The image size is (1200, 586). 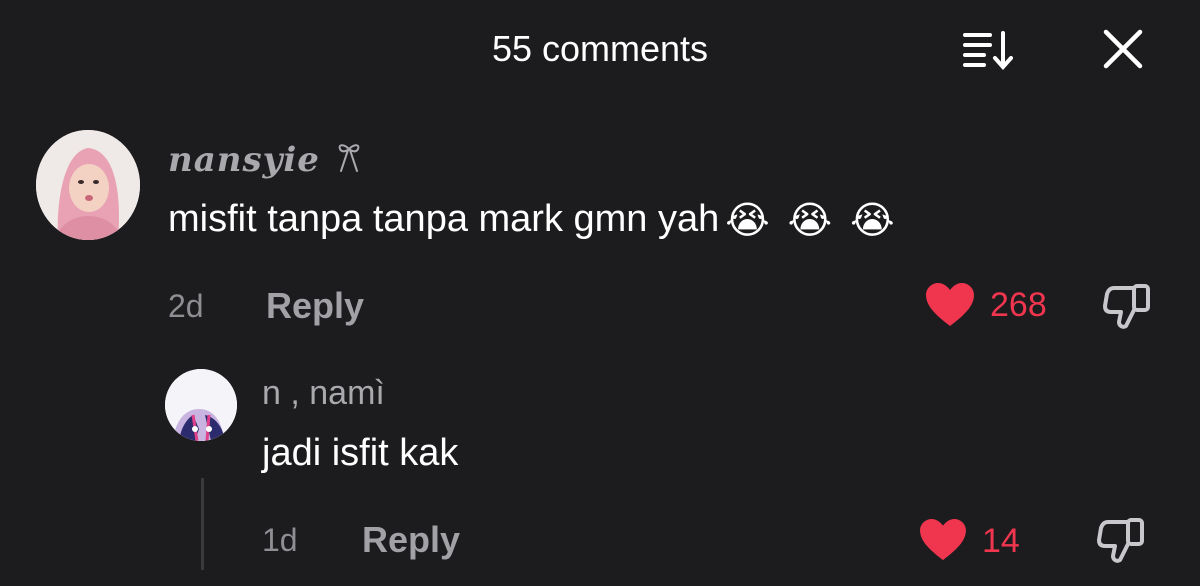 What do you see at coordinates (1018, 305) in the screenshot?
I see `like-count: 268` at bounding box center [1018, 305].